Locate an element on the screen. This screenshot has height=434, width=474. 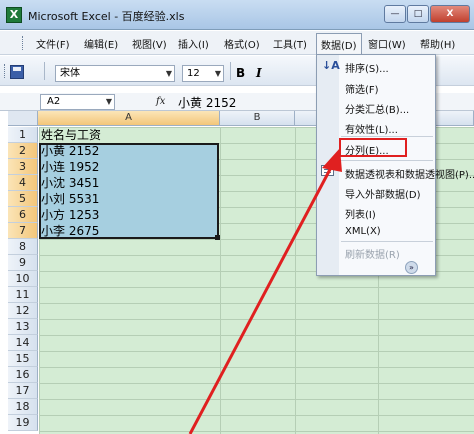
cell-a3: 小连 1952 is located at coordinates (70, 167).